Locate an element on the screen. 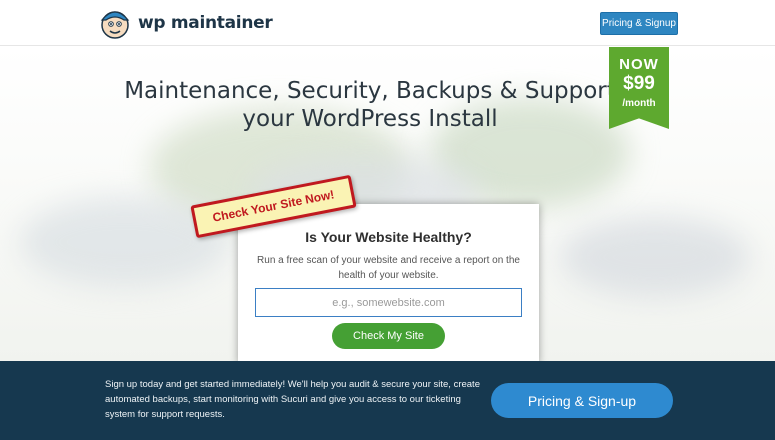  logo: wp maintainer is located at coordinates (185, 23).